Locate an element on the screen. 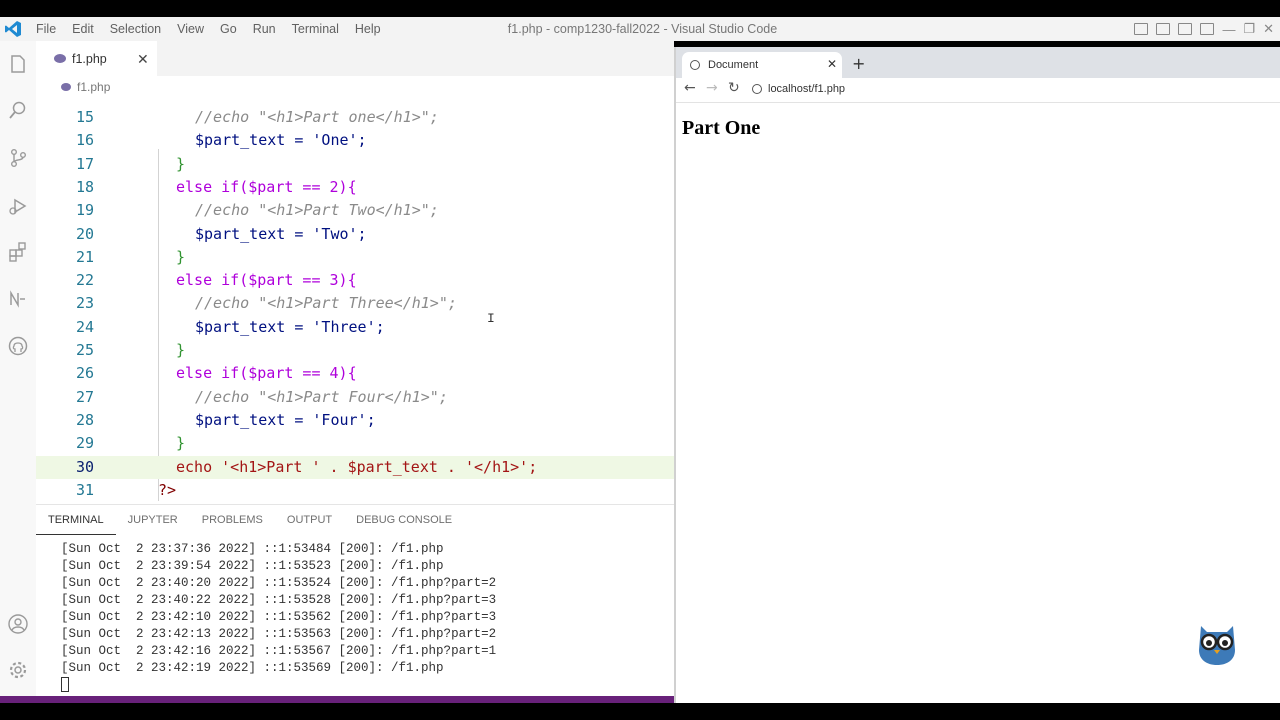 The width and height of the screenshot is (1280, 720). code-line: 20 $part_text = 'Two'; is located at coordinates (355, 234).